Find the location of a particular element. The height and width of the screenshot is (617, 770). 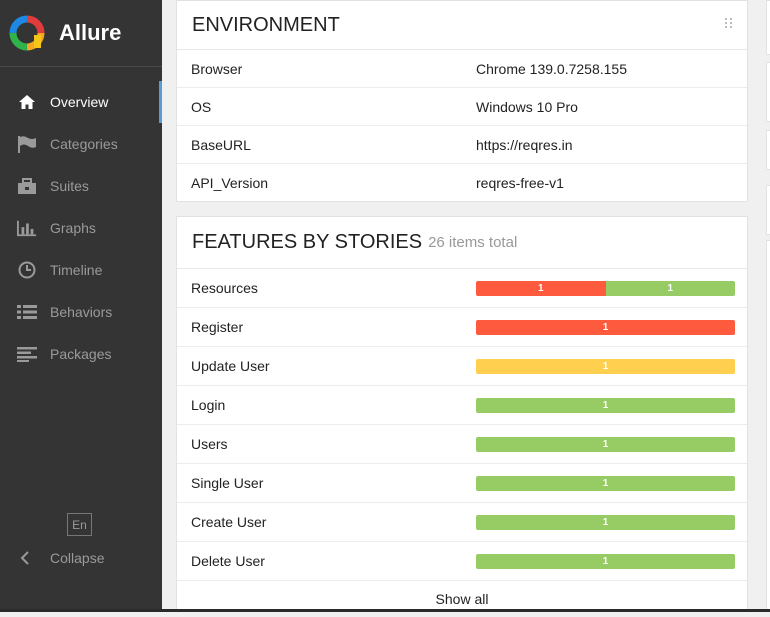

sidebar-item-behaviors: Behaviors is located at coordinates (81, 312).